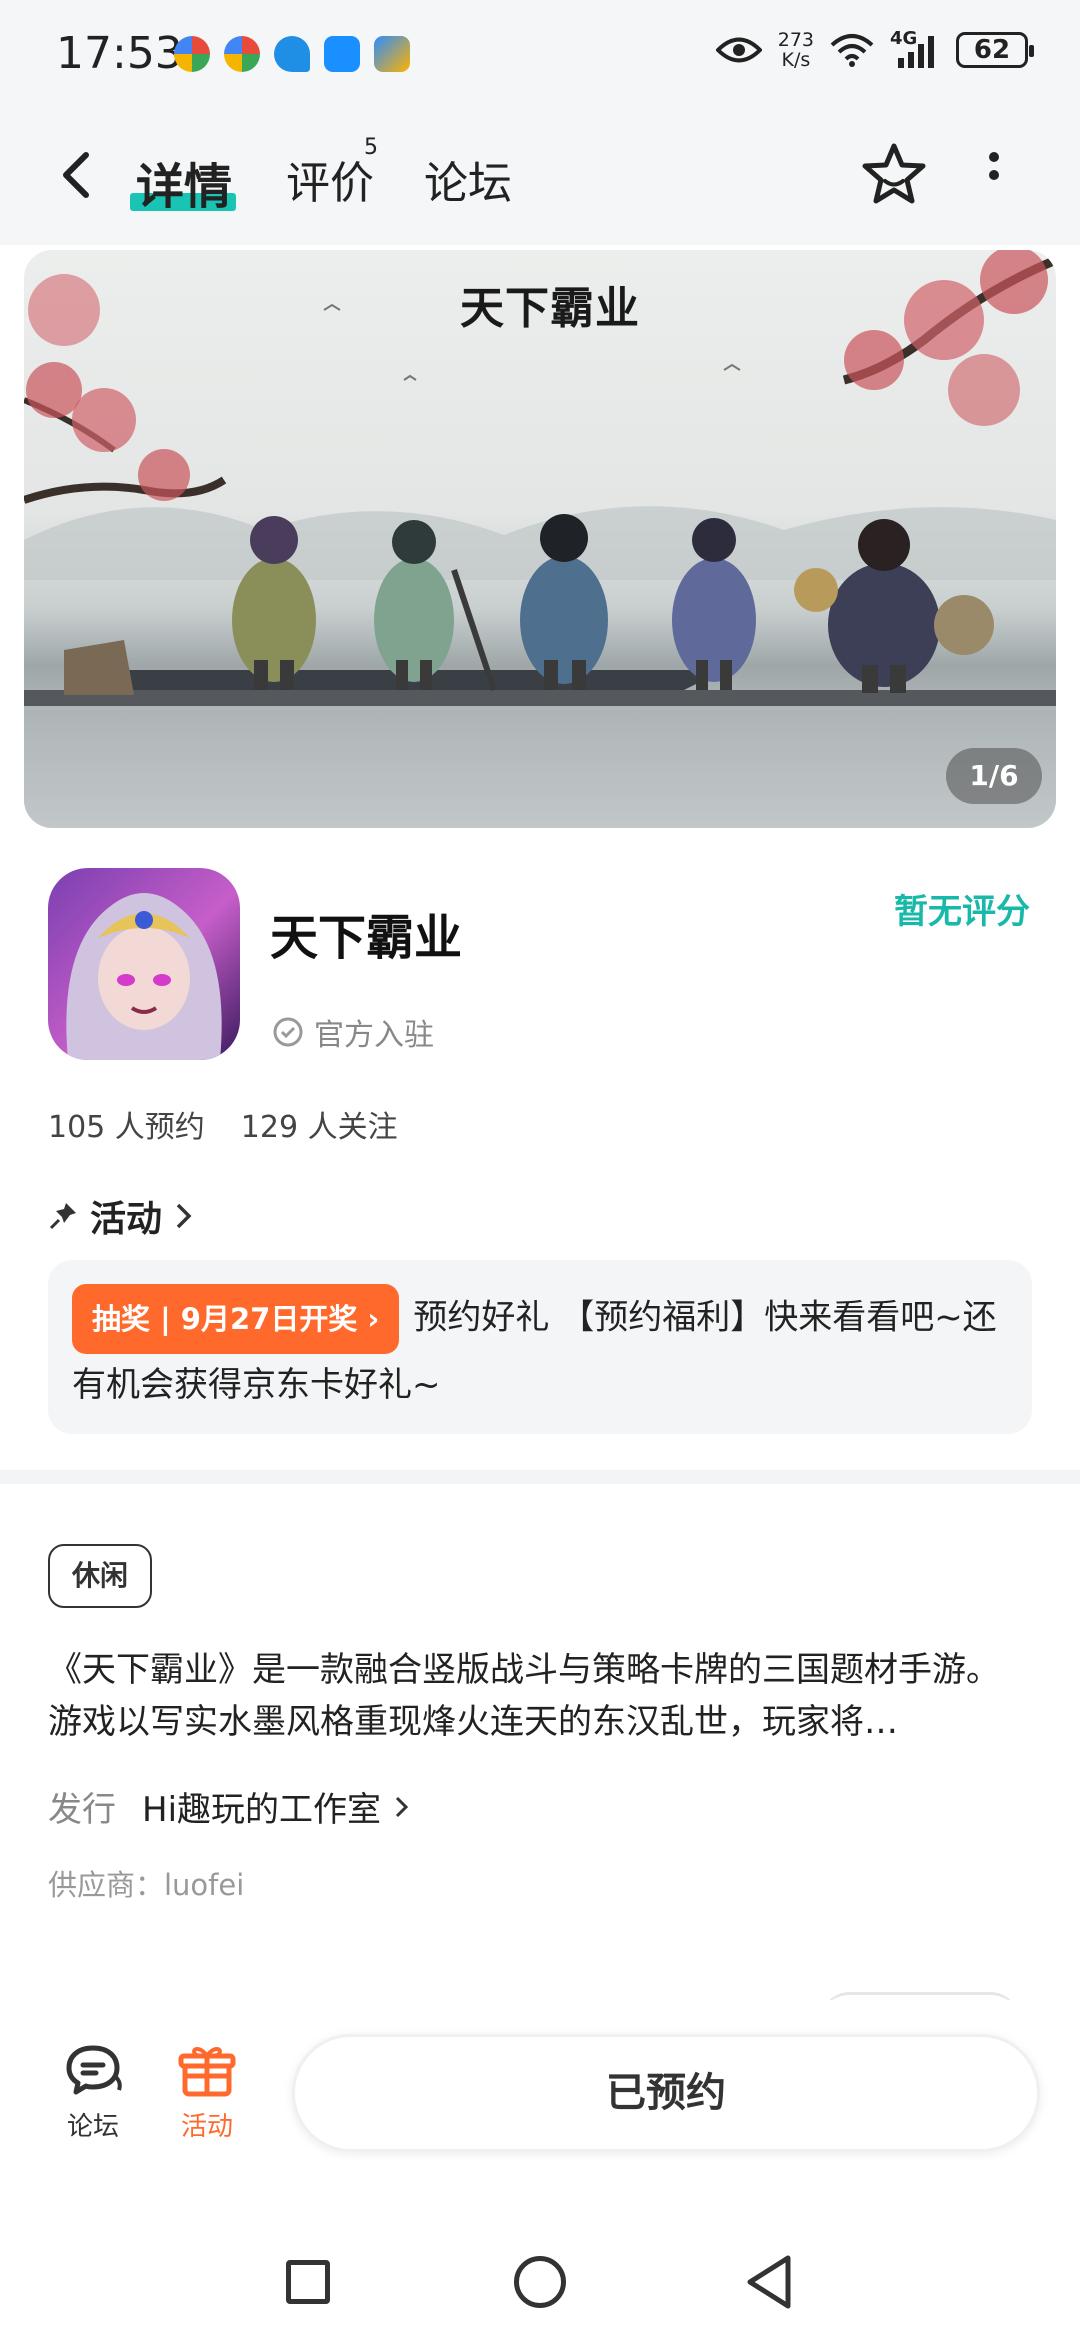 The width and height of the screenshot is (1080, 2340). I want to click on back-arrow-icon, so click(78, 175).